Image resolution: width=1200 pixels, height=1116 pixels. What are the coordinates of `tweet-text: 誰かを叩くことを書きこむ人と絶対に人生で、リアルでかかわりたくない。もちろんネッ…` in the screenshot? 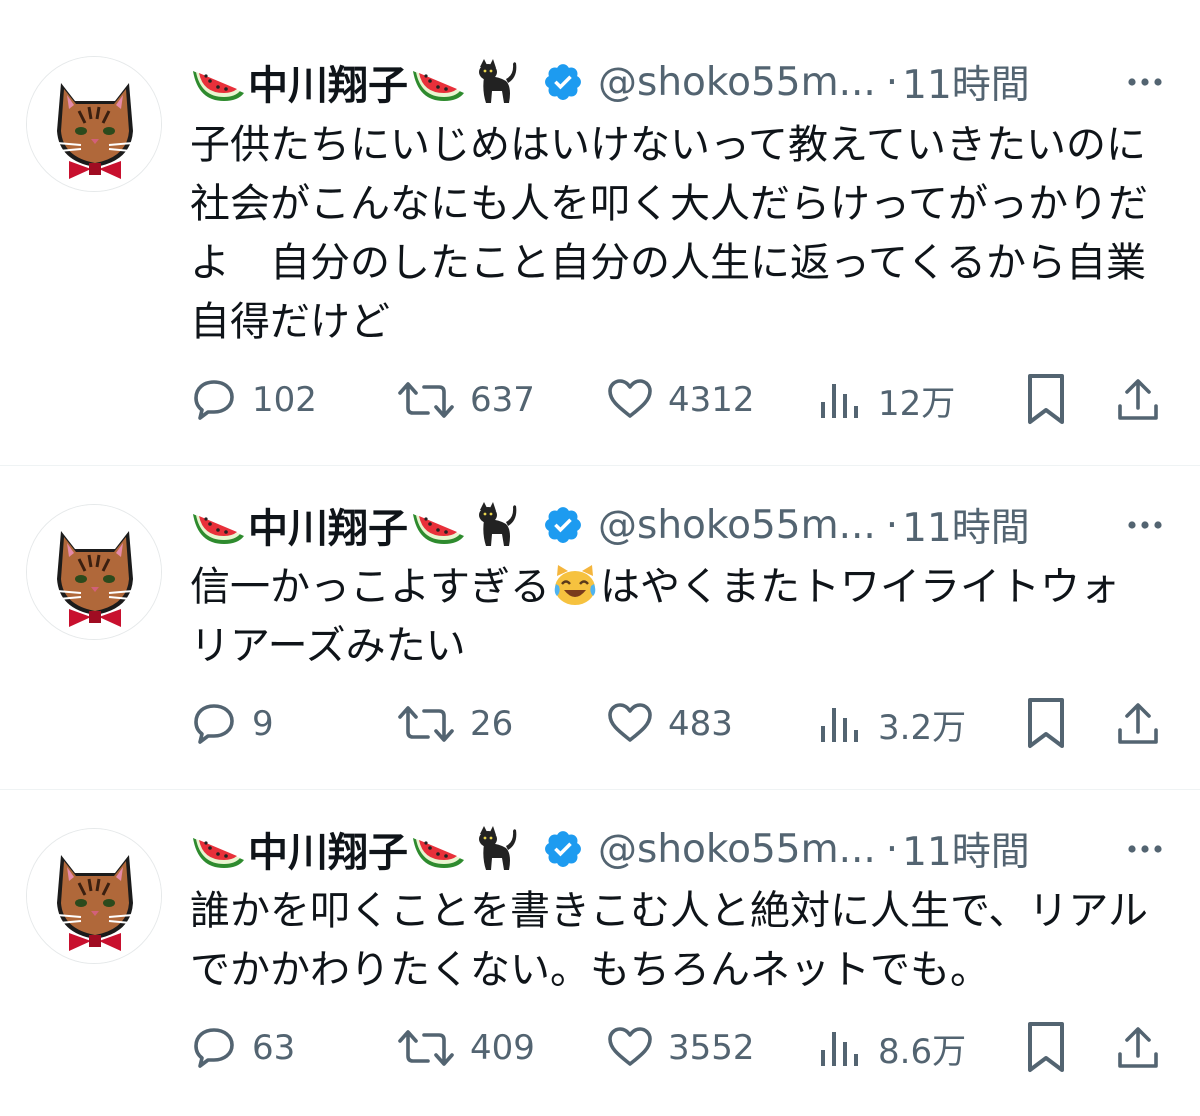 It's located at (669, 940).